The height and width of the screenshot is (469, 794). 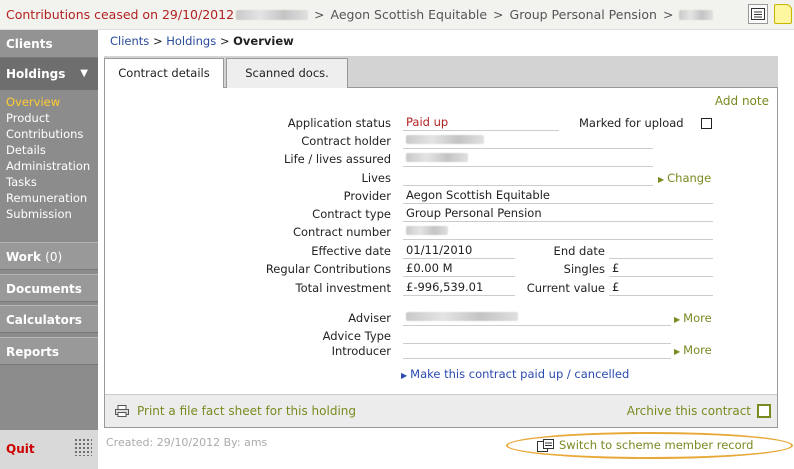 I want to click on introducer-more-link: ▶ More, so click(x=693, y=350).